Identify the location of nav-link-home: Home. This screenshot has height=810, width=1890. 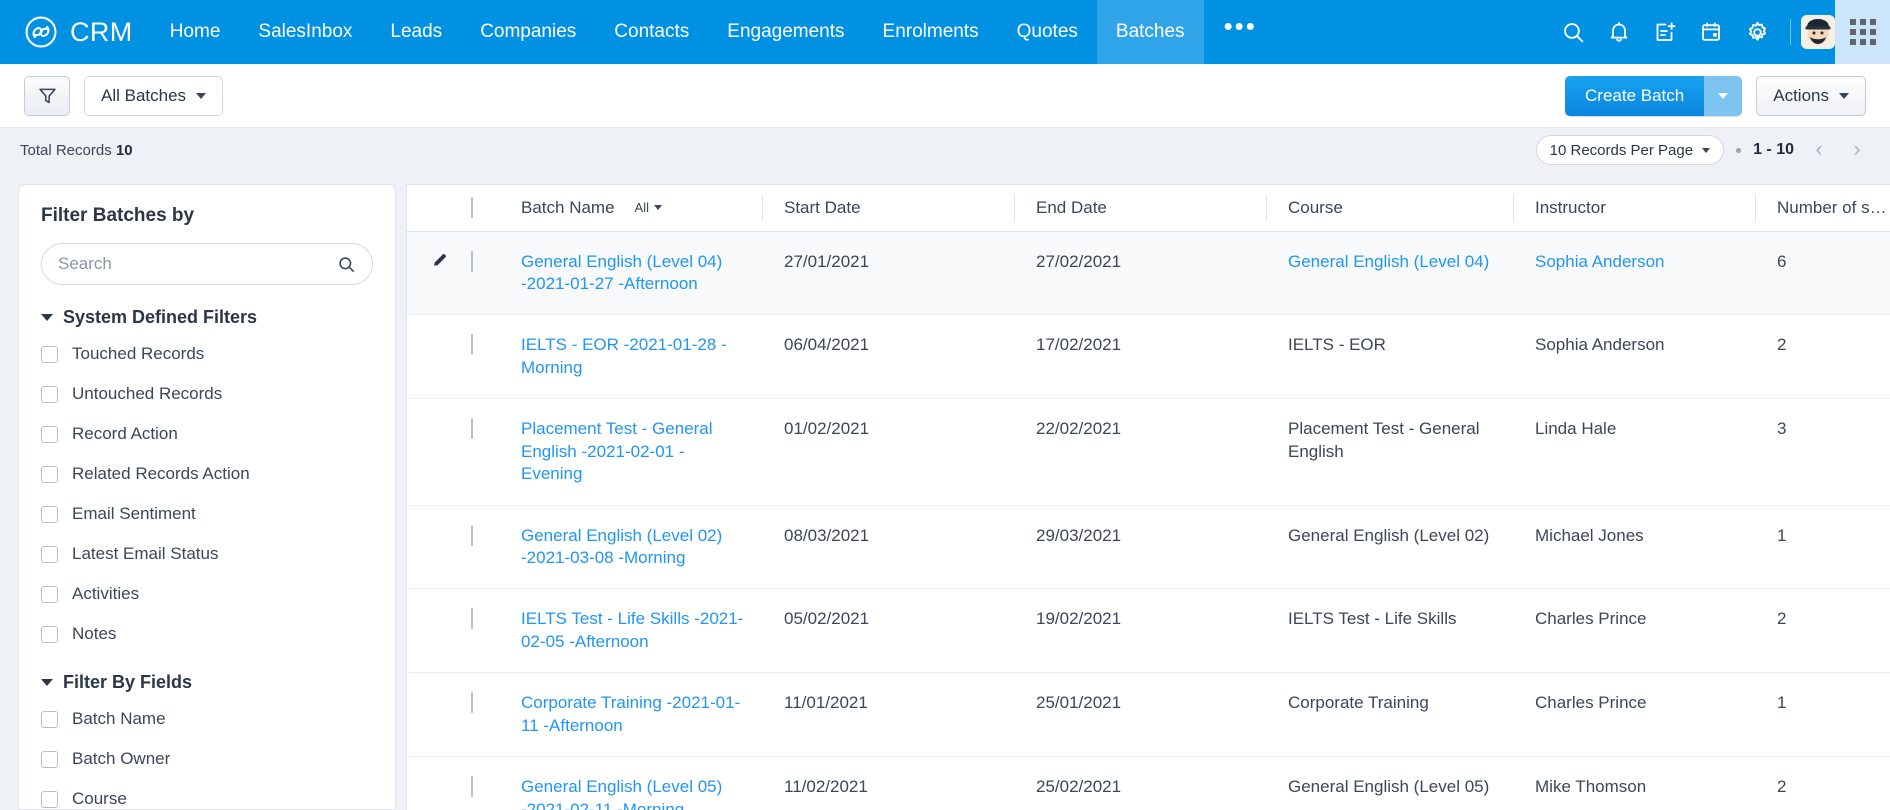
(195, 32).